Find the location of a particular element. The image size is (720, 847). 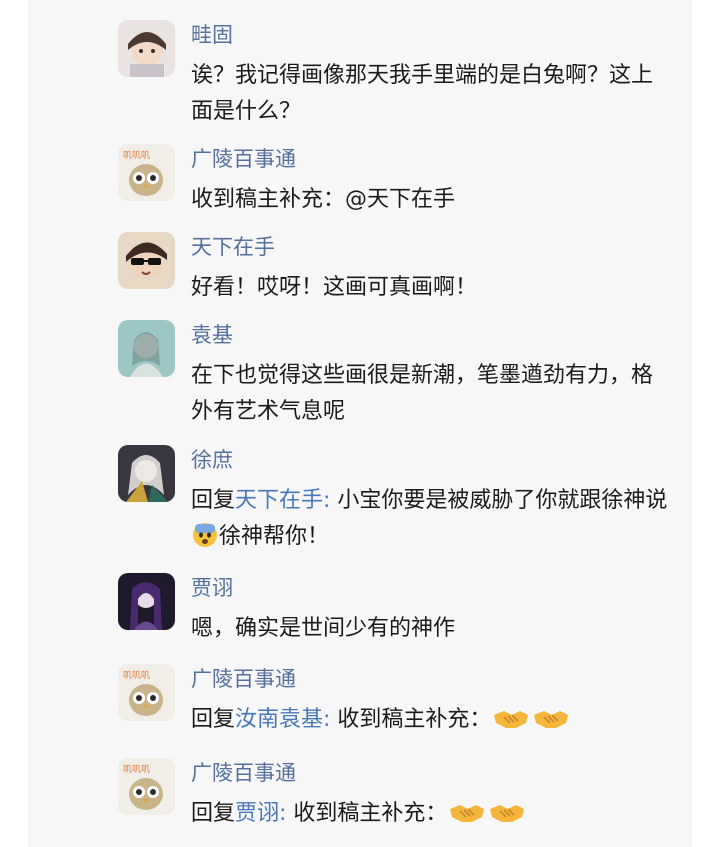

author-name: 贾诩 is located at coordinates (212, 588).